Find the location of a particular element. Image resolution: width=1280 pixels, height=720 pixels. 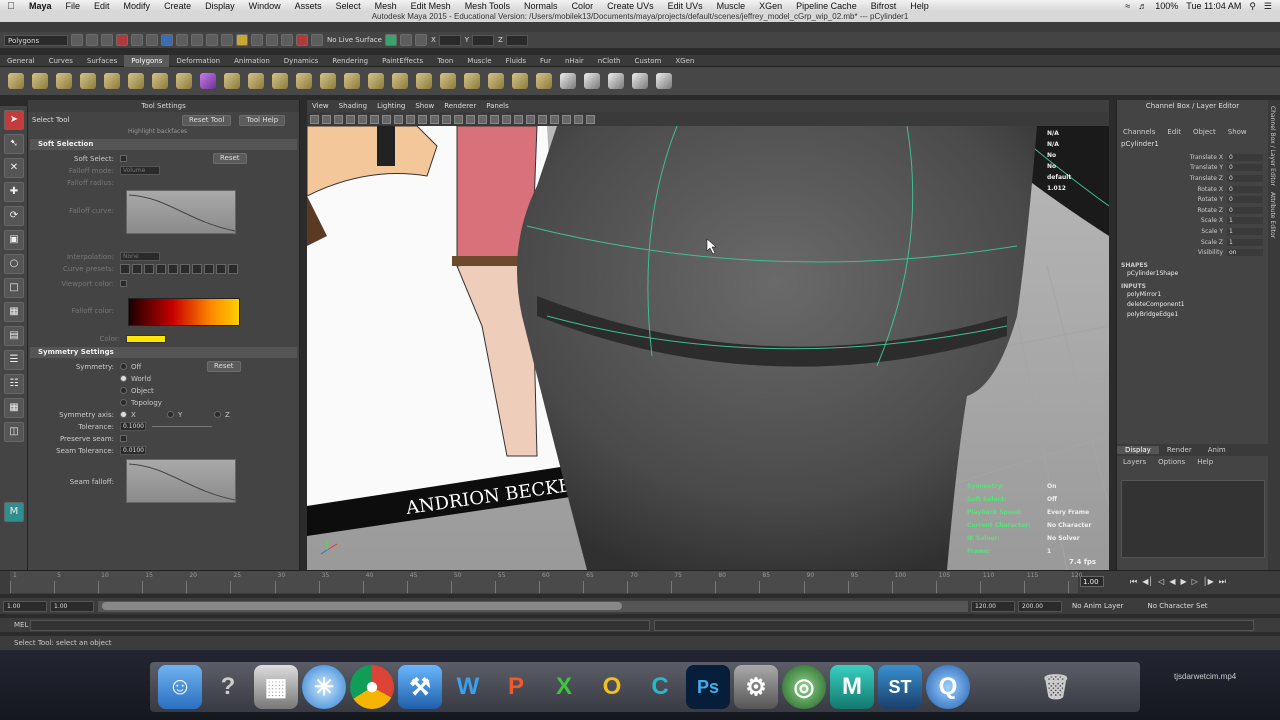

poly-cone-icon is located at coordinates (88, 81).